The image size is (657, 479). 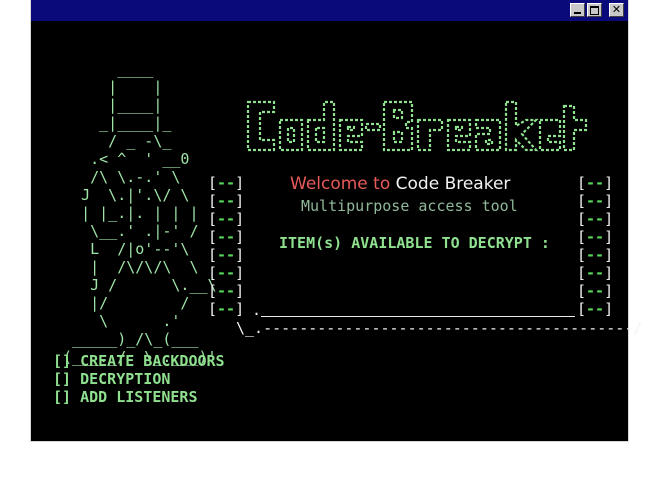 I want to click on menu-item-create-backdoors: [] CREATE BACKDOORS, so click(x=139, y=361).